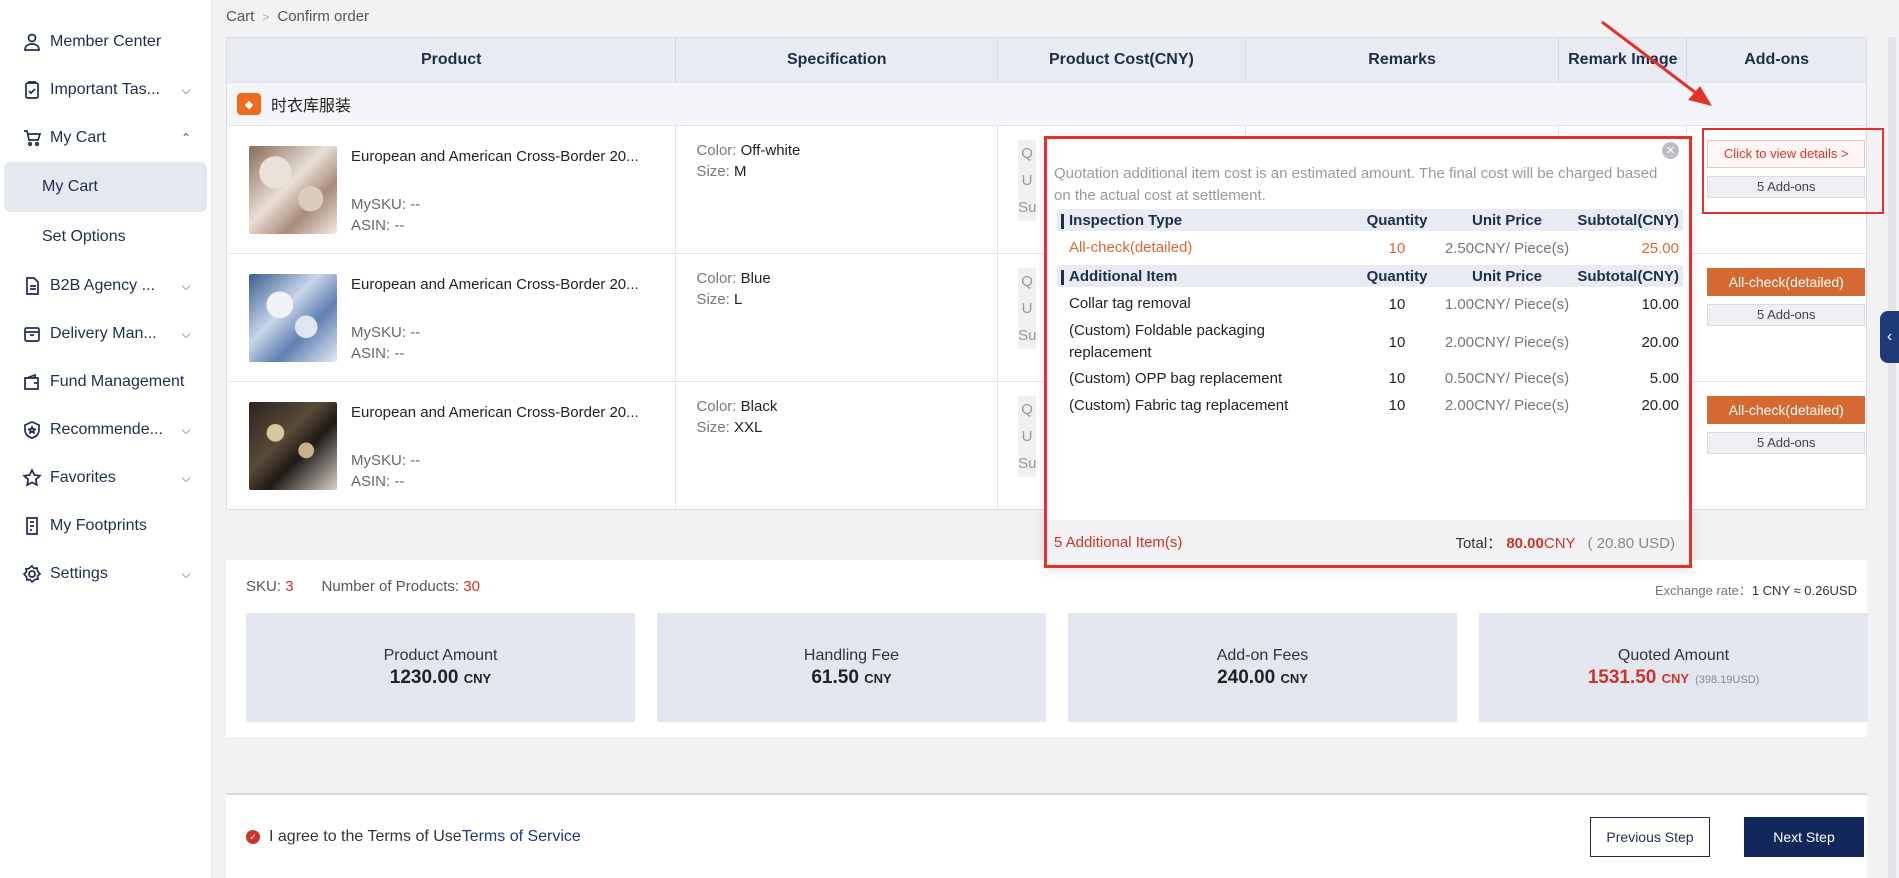  I want to click on close-icon: ✕, so click(1670, 150).